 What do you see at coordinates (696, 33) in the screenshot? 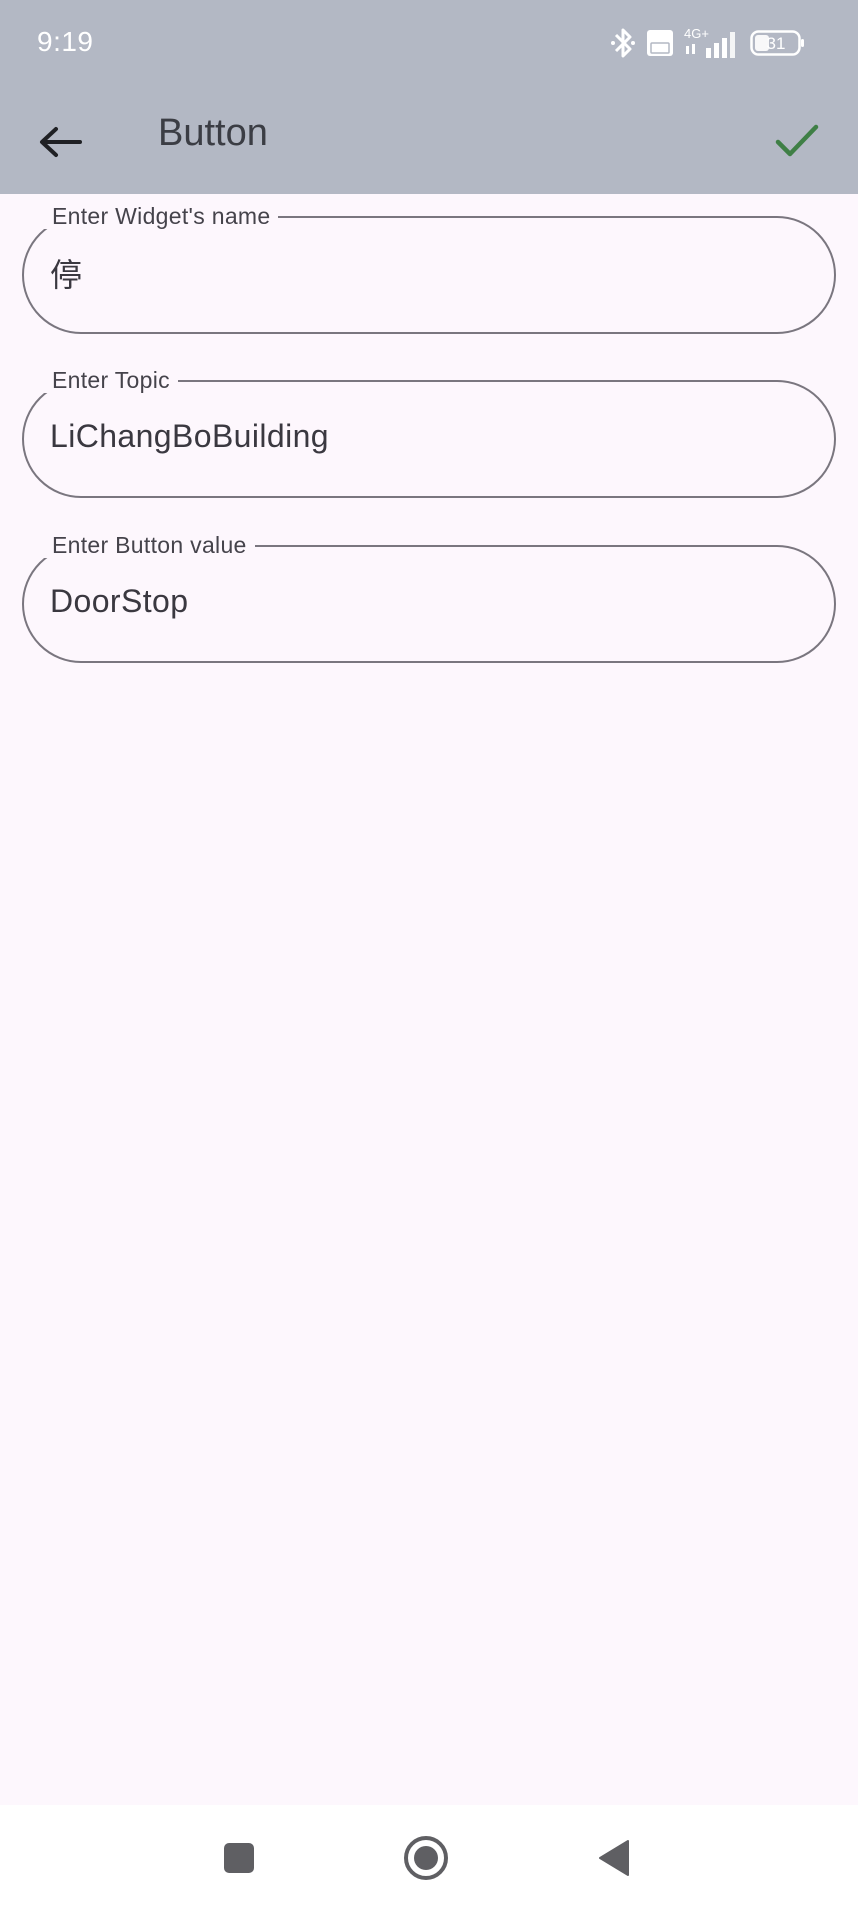
I see `network-type-label: 4G+` at bounding box center [696, 33].